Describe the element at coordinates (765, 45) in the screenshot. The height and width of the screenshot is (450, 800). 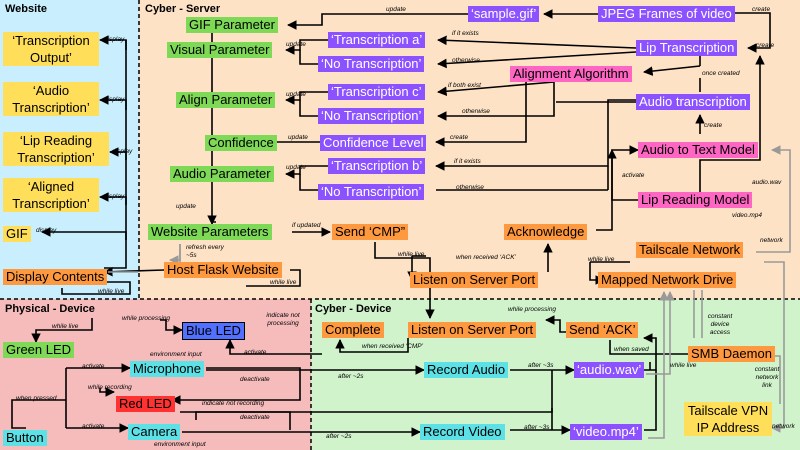
I see `edge-label-create-lip: create` at that location.